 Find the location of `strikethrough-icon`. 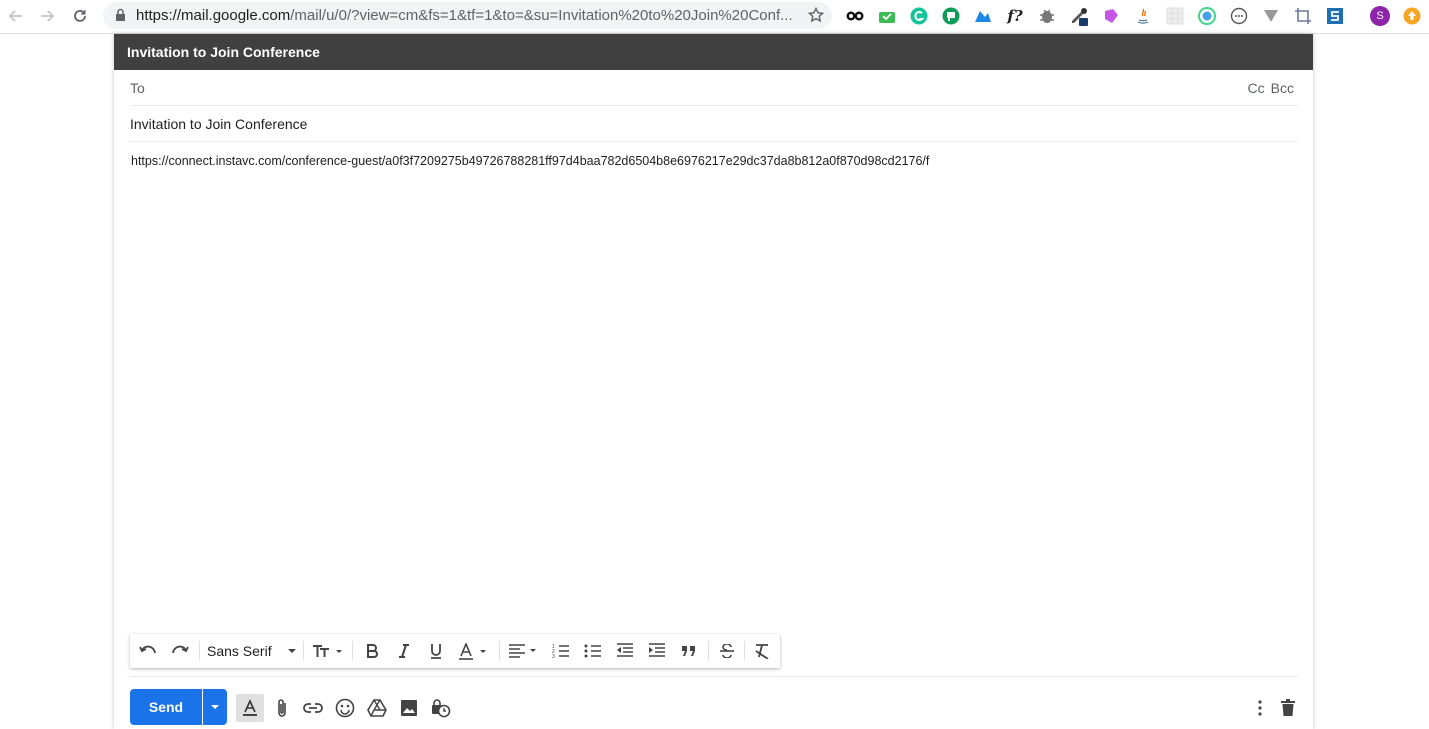

strikethrough-icon is located at coordinates (727, 651).